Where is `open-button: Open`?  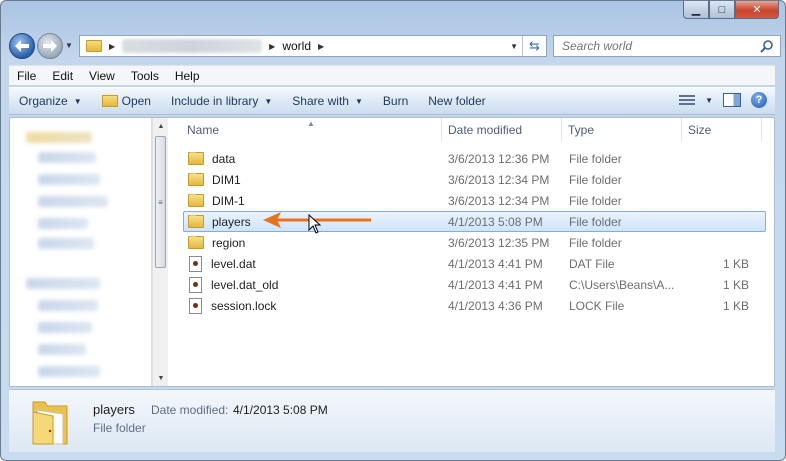 open-button: Open is located at coordinates (126, 101).